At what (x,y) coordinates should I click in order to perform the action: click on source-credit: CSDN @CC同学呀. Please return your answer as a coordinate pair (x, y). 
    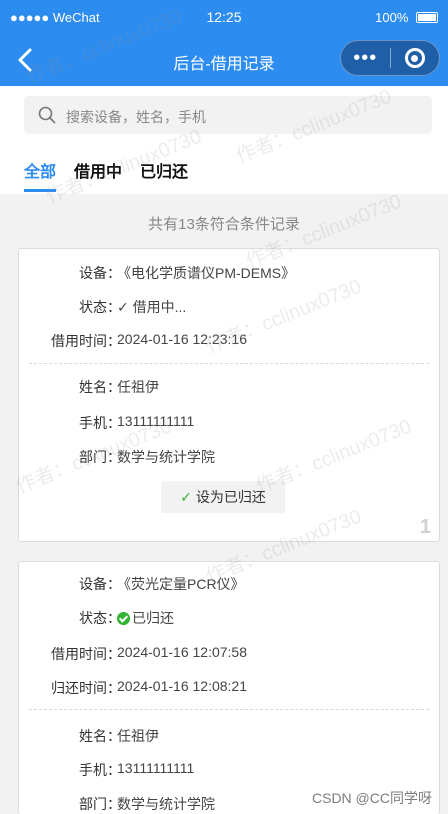
    Looking at the image, I should click on (372, 798).